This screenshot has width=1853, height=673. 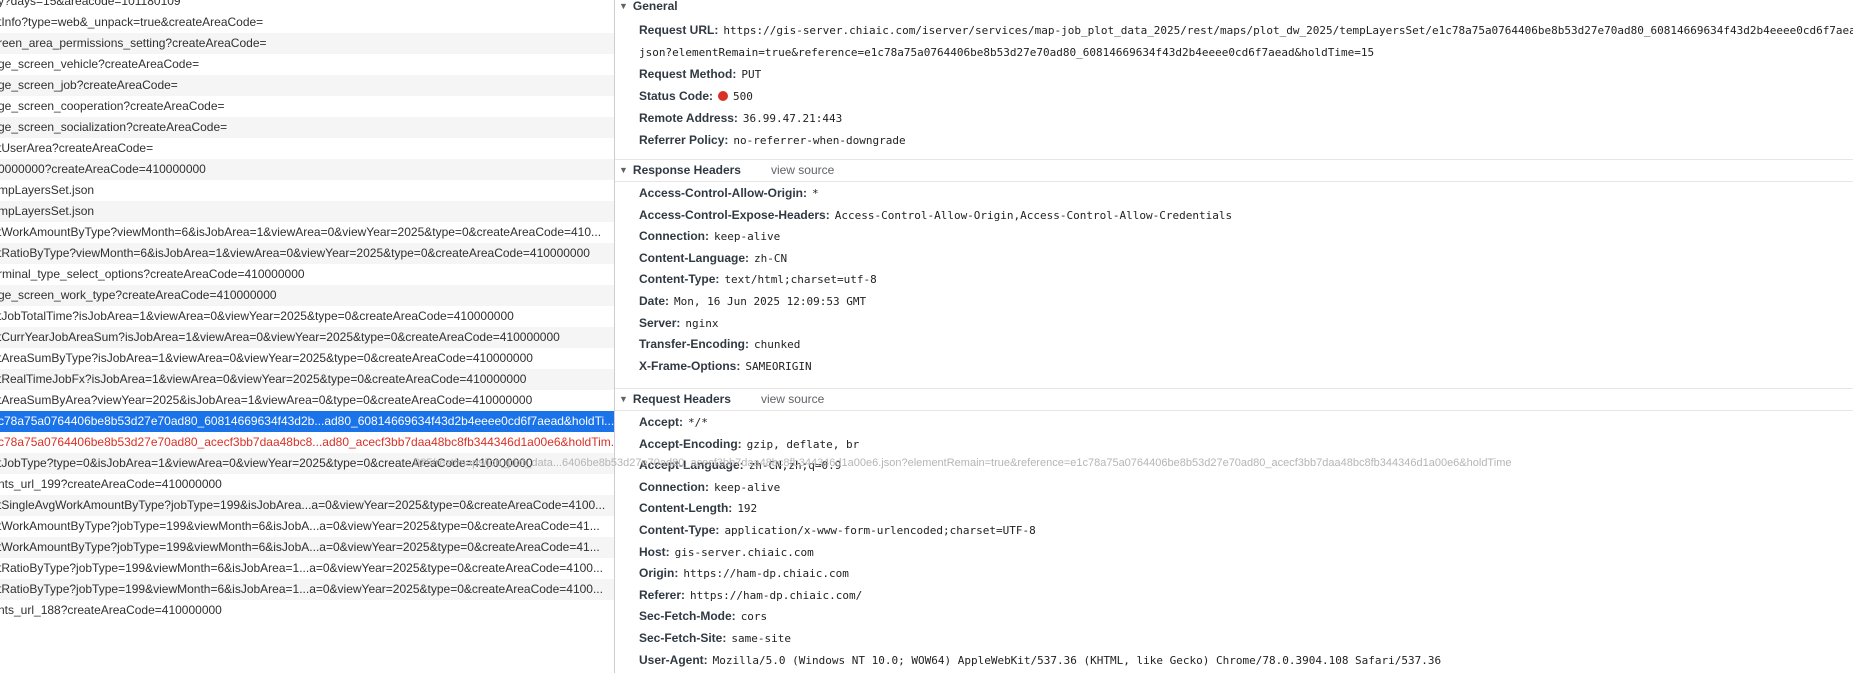 I want to click on request-list-item: tUserArea?createAreaCode=, so click(x=307, y=148).